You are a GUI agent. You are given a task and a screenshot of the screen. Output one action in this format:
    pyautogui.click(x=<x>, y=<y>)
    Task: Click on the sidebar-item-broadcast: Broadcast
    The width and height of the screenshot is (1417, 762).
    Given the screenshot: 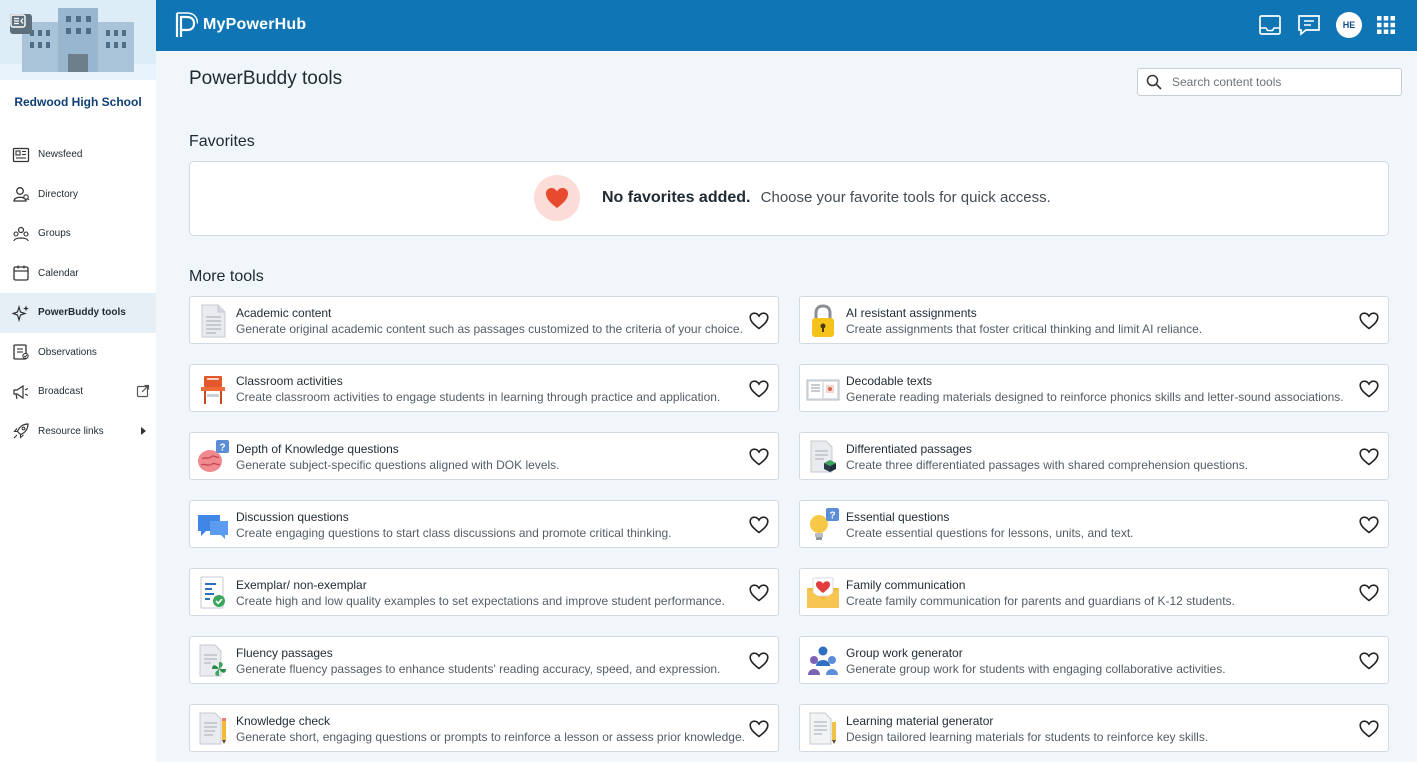 What is the action you would take?
    pyautogui.click(x=78, y=392)
    